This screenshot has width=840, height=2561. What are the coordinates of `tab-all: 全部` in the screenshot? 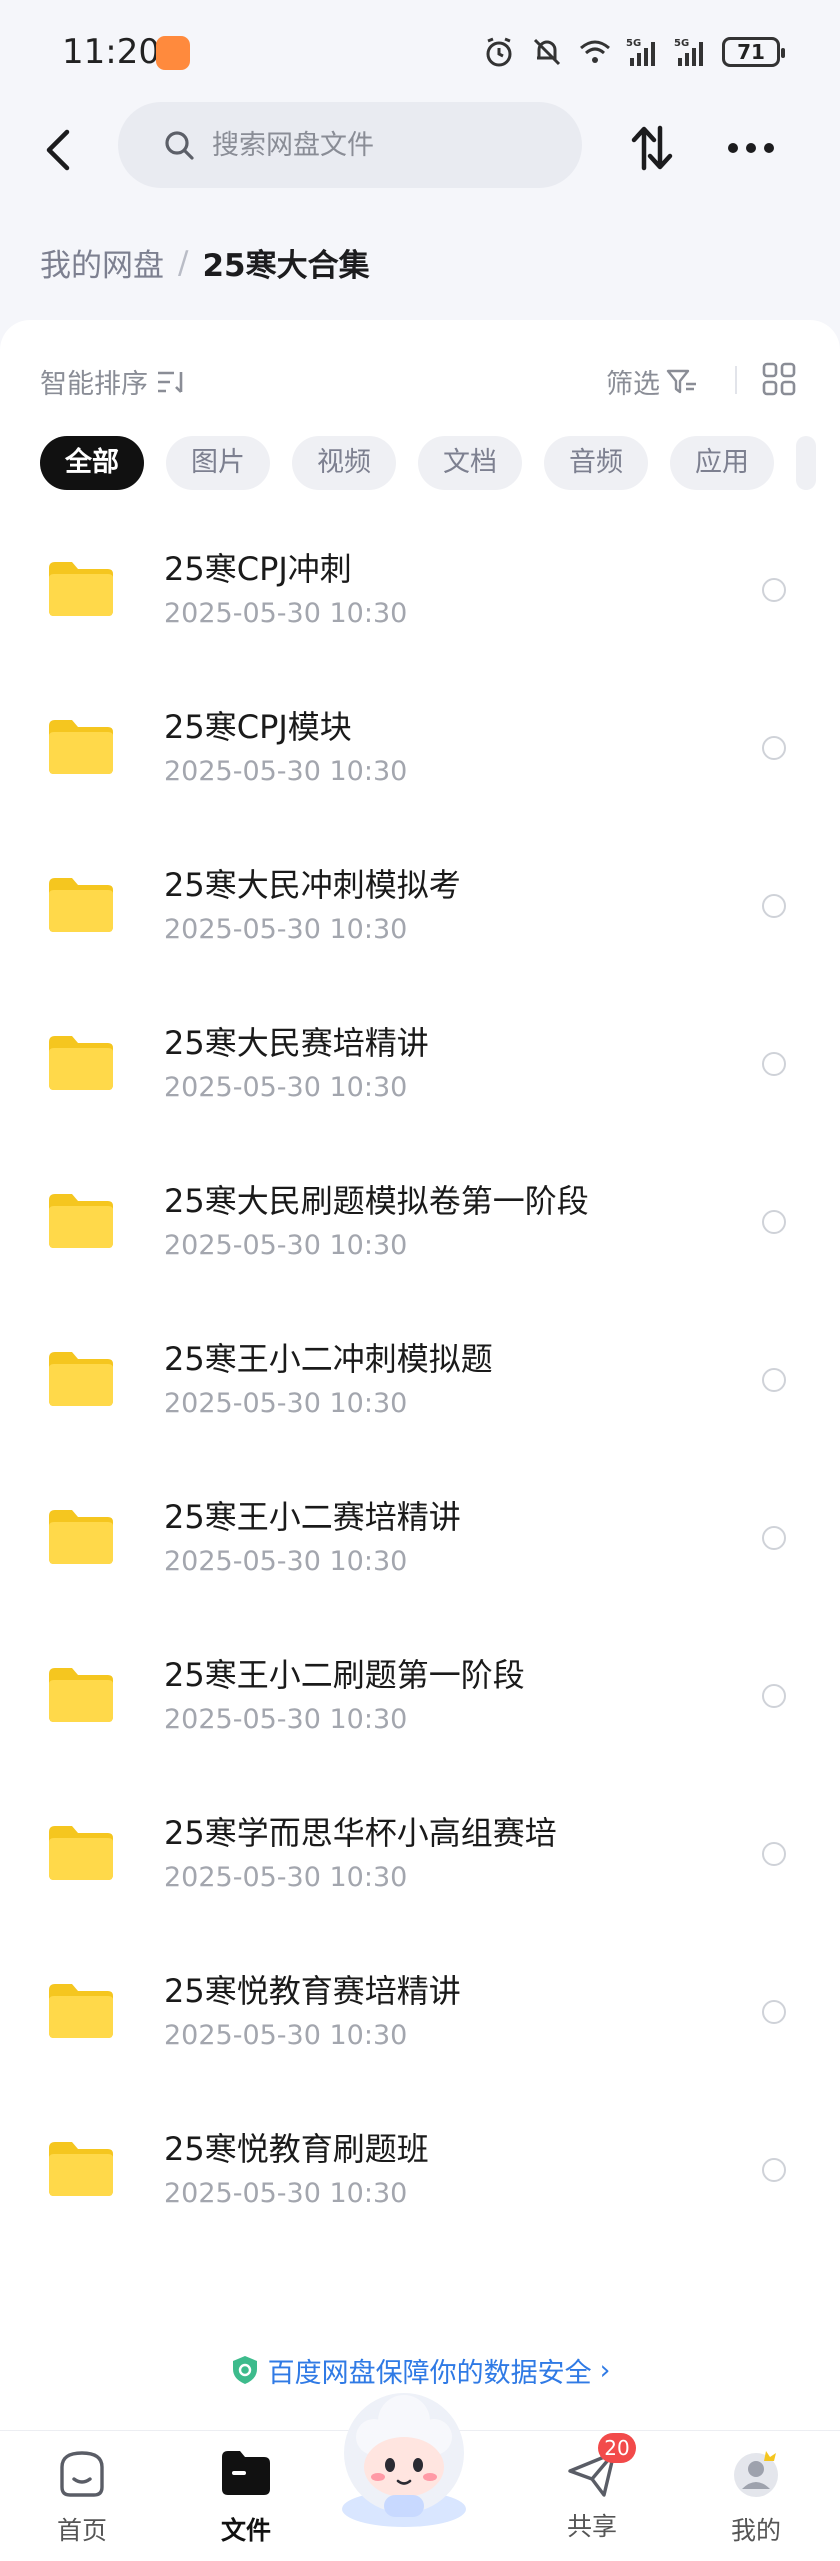 It's located at (92, 463).